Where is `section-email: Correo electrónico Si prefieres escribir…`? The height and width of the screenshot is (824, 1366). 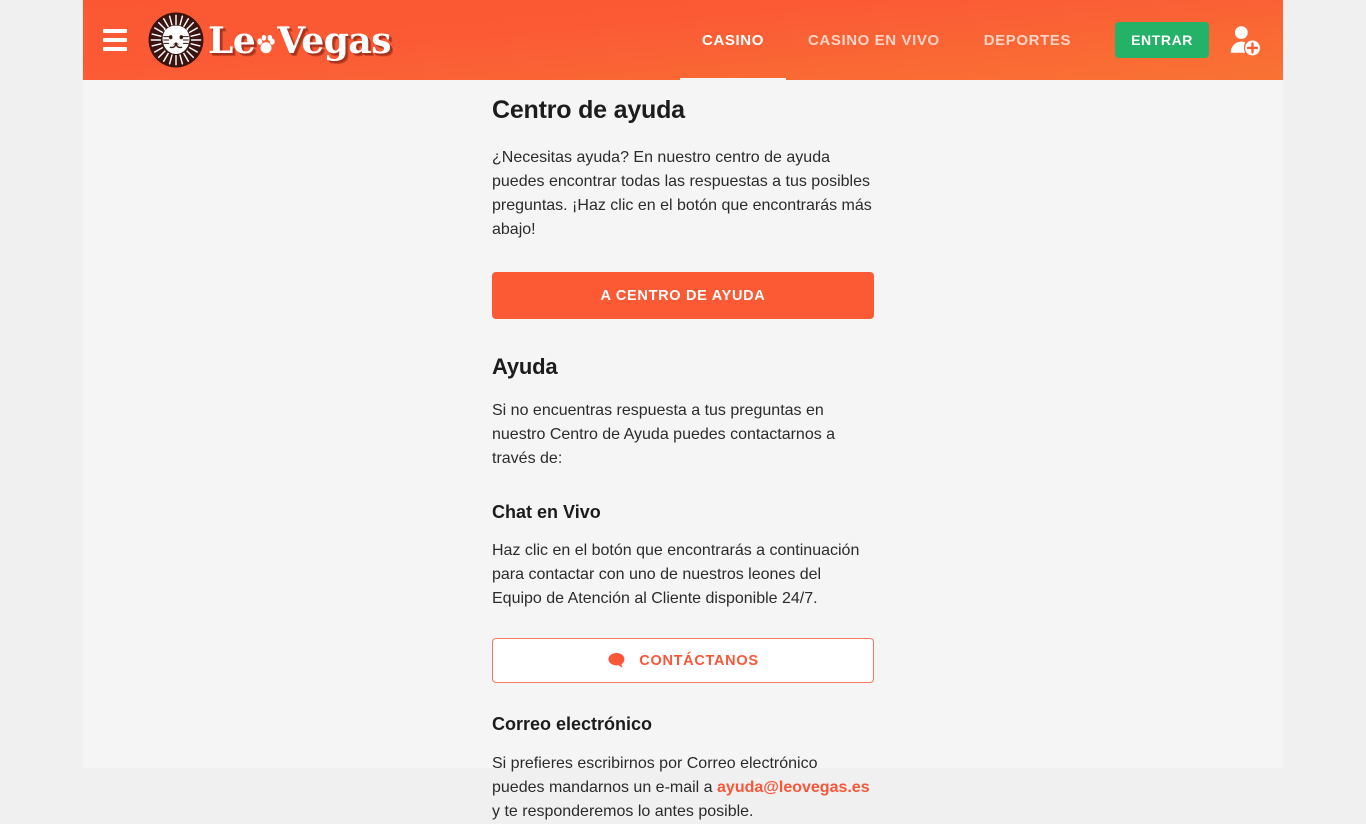 section-email: Correo electrónico Si prefieres escribir… is located at coordinates (683, 768).